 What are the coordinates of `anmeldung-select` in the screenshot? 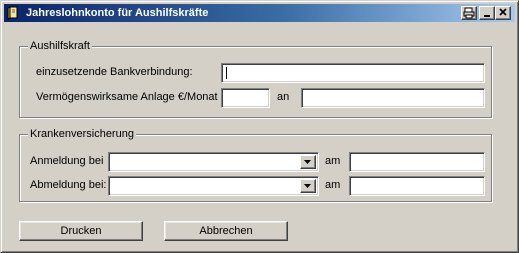 It's located at (213, 162).